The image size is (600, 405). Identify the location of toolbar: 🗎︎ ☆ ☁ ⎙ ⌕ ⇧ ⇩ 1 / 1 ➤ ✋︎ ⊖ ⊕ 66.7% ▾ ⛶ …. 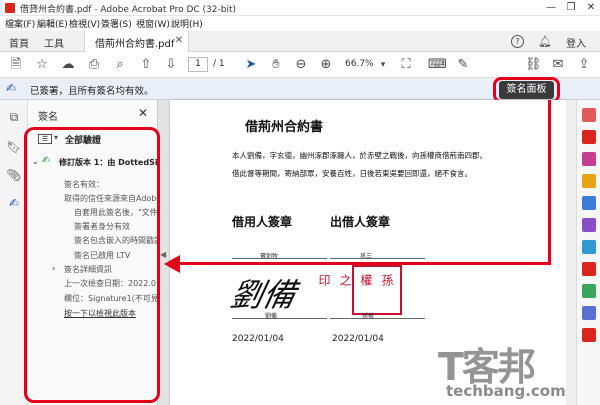
(300, 65).